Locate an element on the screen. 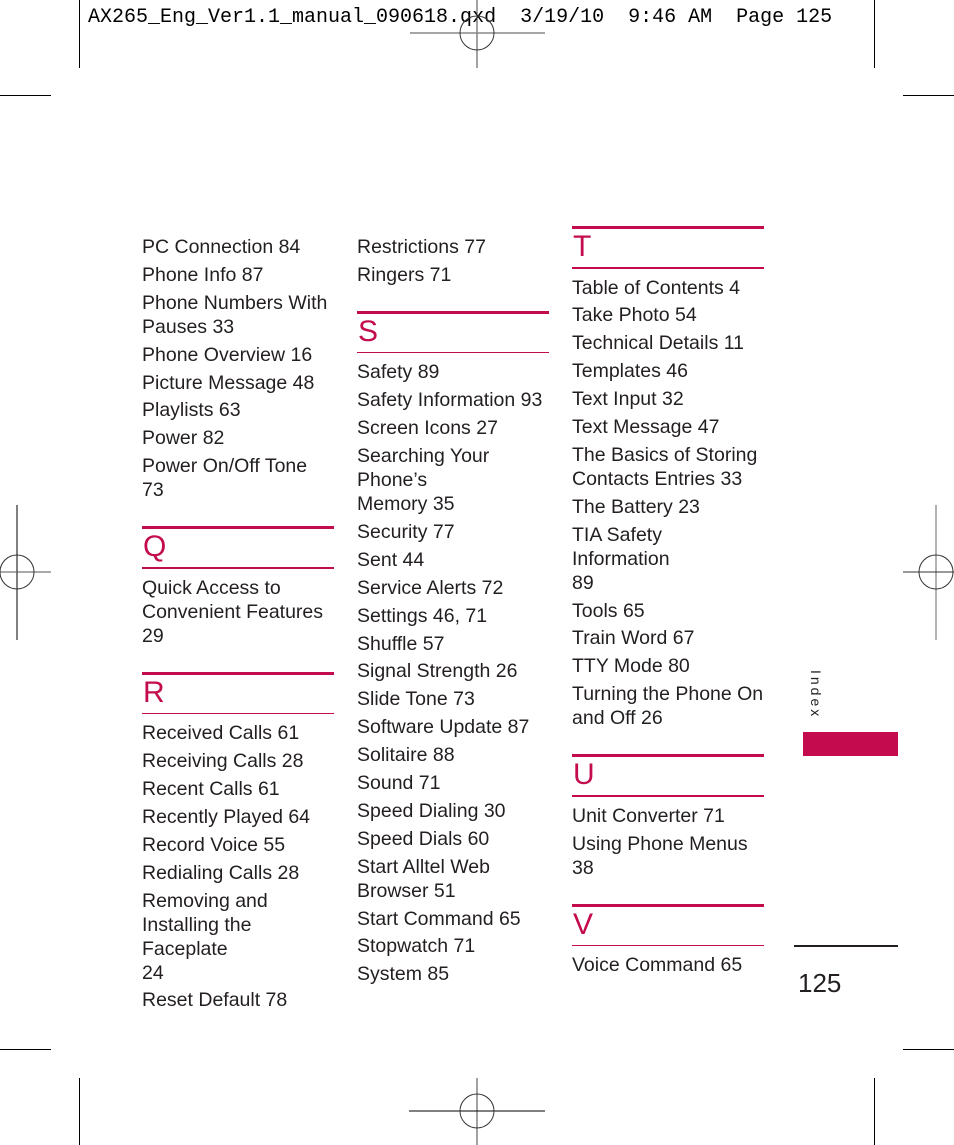  index-entry: Unit Converter 71 is located at coordinates (648, 815).